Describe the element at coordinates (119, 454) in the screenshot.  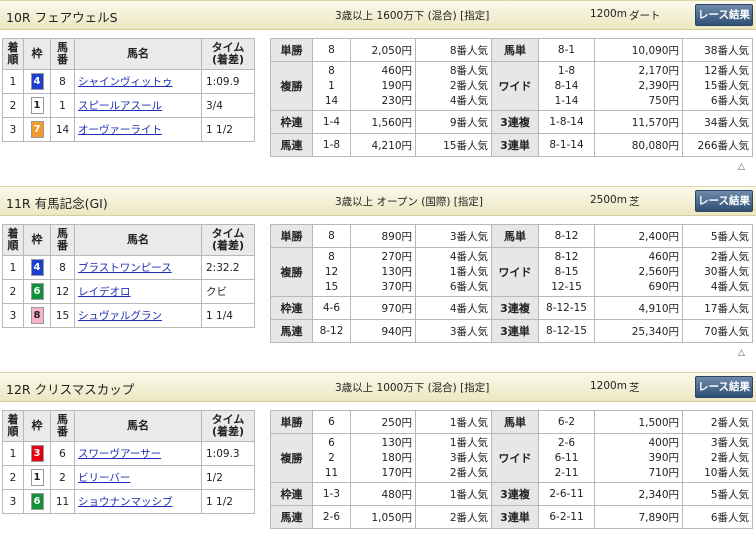
I see `horse-name-link: スワーヴアーサー` at that location.